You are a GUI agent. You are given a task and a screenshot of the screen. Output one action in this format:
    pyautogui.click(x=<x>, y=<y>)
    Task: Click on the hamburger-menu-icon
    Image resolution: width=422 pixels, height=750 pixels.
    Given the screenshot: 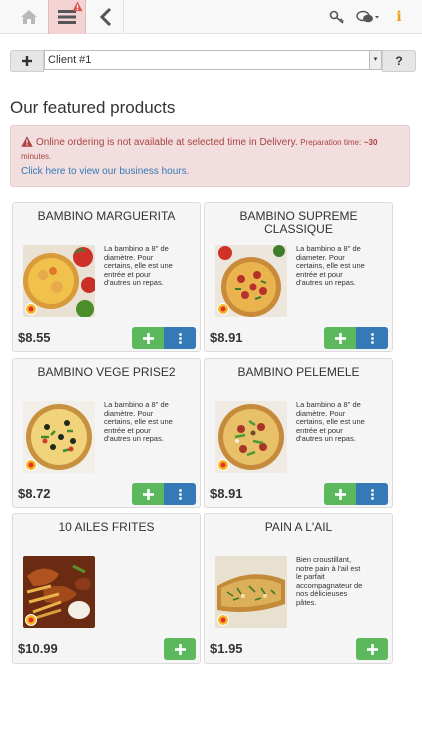 What is the action you would take?
    pyautogui.click(x=67, y=17)
    